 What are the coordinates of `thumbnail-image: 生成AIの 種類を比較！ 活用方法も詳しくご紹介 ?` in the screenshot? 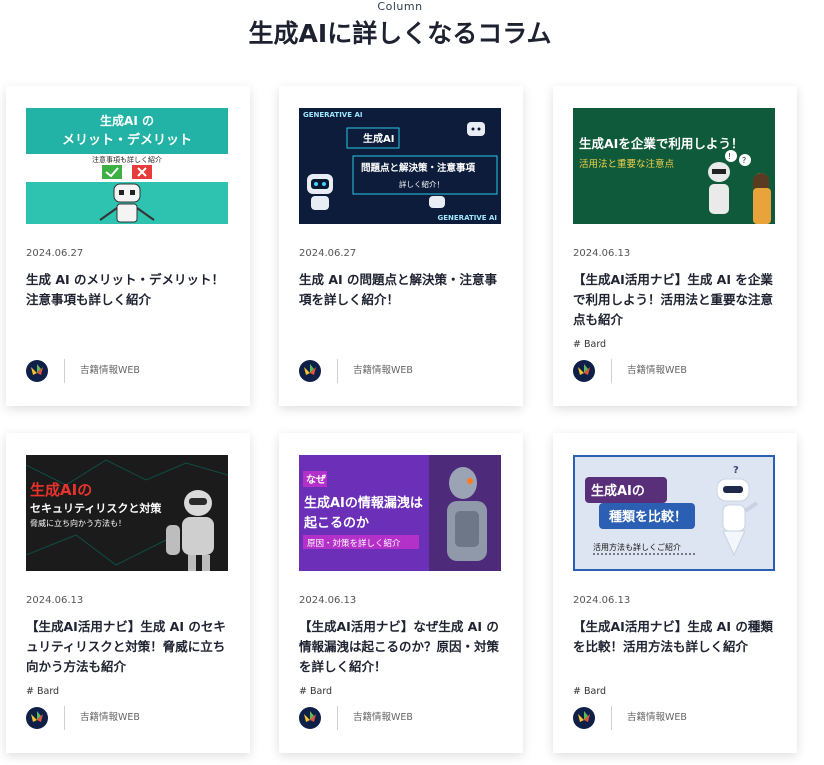 It's located at (674, 513).